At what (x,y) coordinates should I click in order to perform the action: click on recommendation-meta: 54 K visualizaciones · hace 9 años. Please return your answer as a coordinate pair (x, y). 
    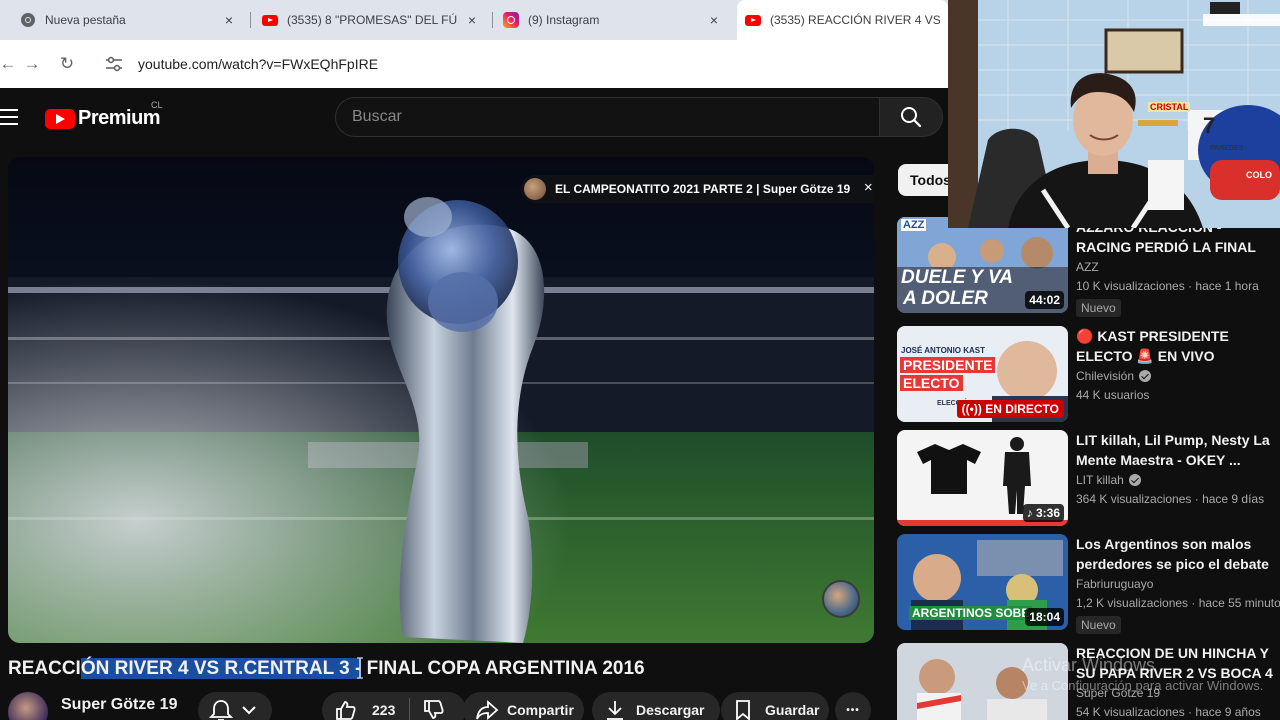
    Looking at the image, I should click on (1168, 712).